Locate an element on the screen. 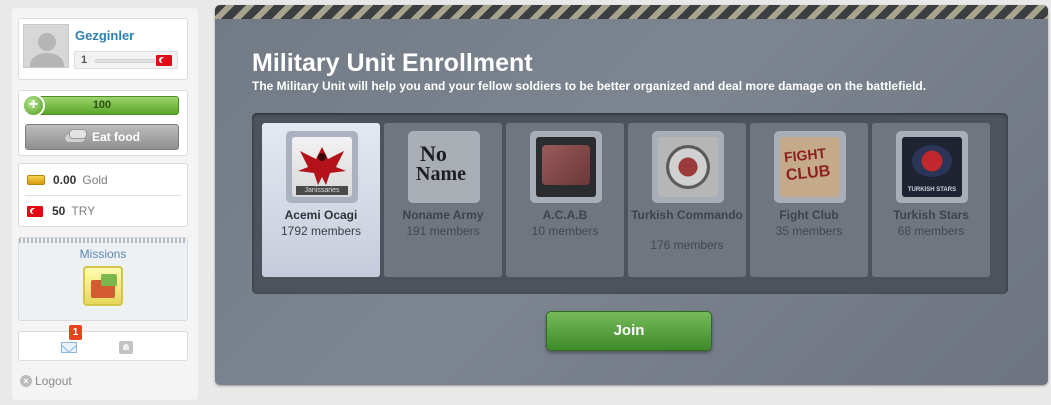 This screenshot has width=1051, height=405. fight-club-emblem-line2: CLUB is located at coordinates (808, 173).